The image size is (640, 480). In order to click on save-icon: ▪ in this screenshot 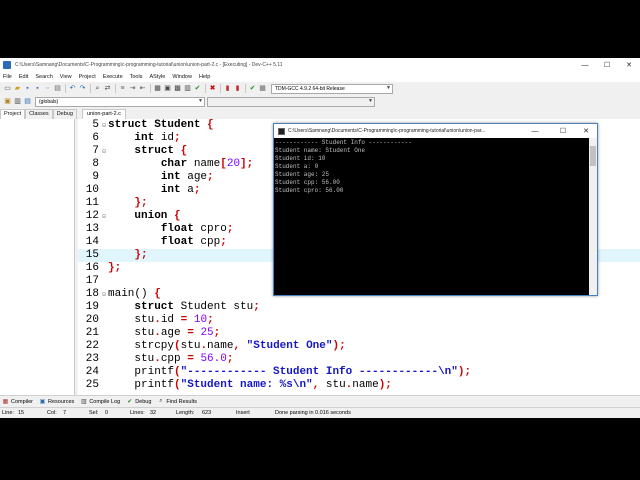, I will do `click(27, 88)`.